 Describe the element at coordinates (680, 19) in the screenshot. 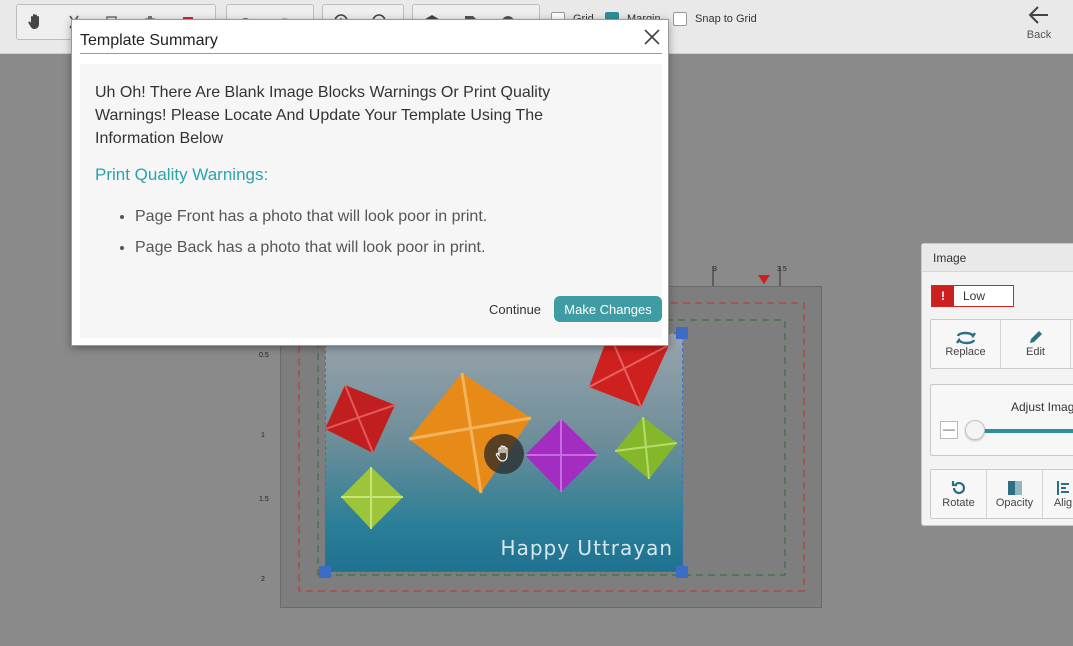

I see `snap-to-grid-checkbox-box` at that location.